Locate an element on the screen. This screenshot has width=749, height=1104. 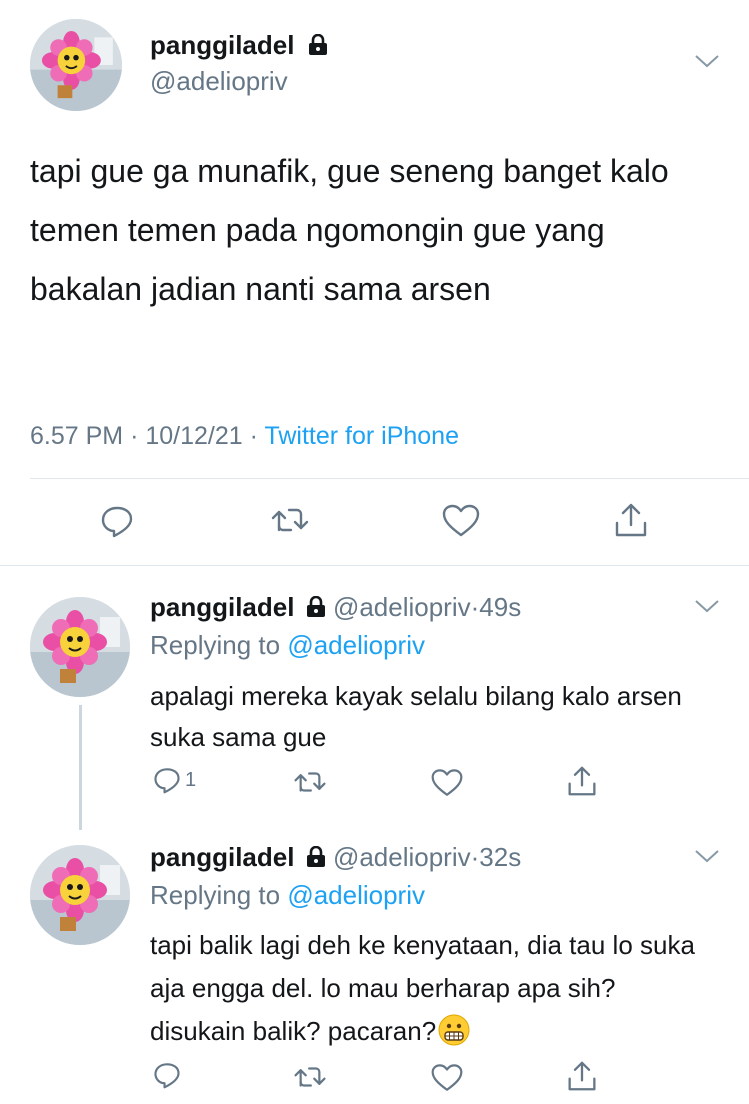
tweet-time: 6.57 PM is located at coordinates (77, 436).